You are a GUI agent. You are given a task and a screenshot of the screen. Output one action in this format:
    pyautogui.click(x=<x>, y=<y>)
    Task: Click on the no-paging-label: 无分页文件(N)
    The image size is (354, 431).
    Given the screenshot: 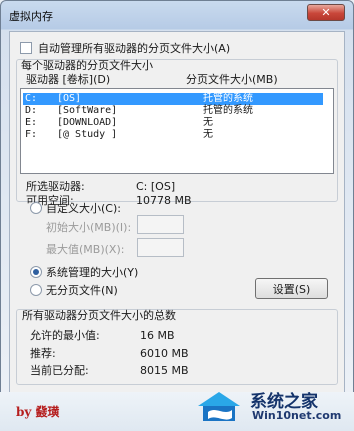 What is the action you would take?
    pyautogui.click(x=82, y=290)
    